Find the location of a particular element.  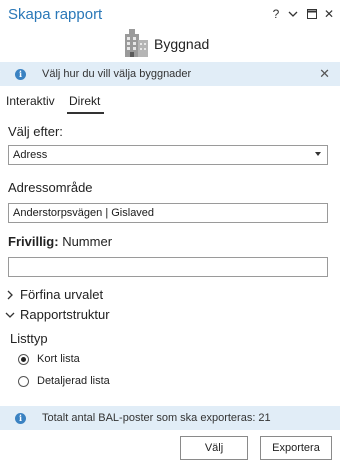

restore-icon is located at coordinates (312, 14).